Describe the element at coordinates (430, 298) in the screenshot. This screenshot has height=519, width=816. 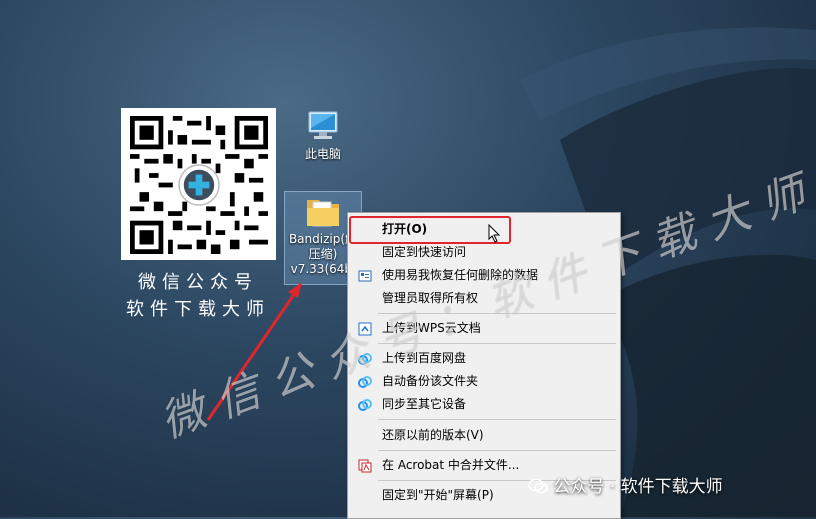
I see `menu-item-label: 管理员取得所有权` at that location.